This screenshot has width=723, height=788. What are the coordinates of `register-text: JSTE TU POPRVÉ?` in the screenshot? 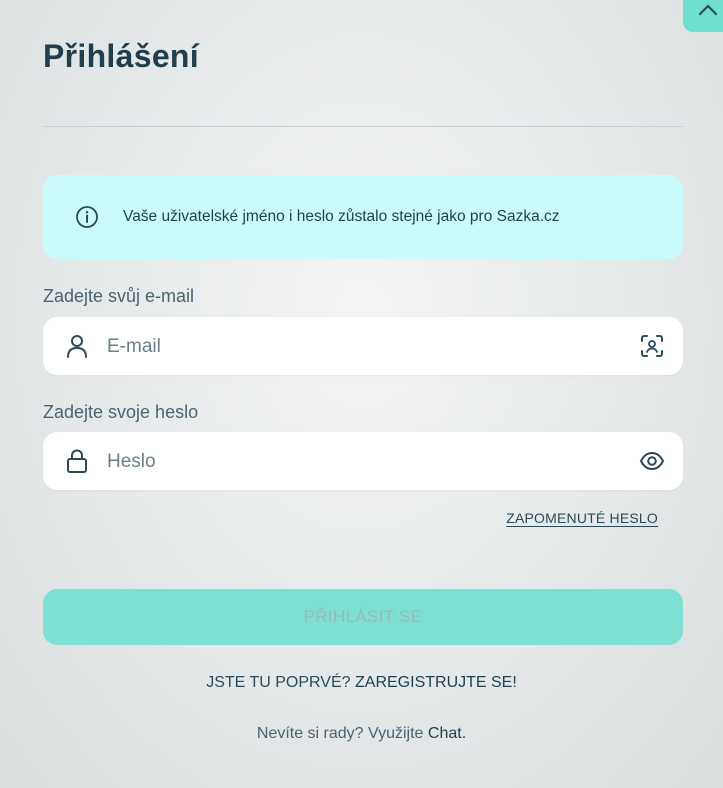 It's located at (280, 682).